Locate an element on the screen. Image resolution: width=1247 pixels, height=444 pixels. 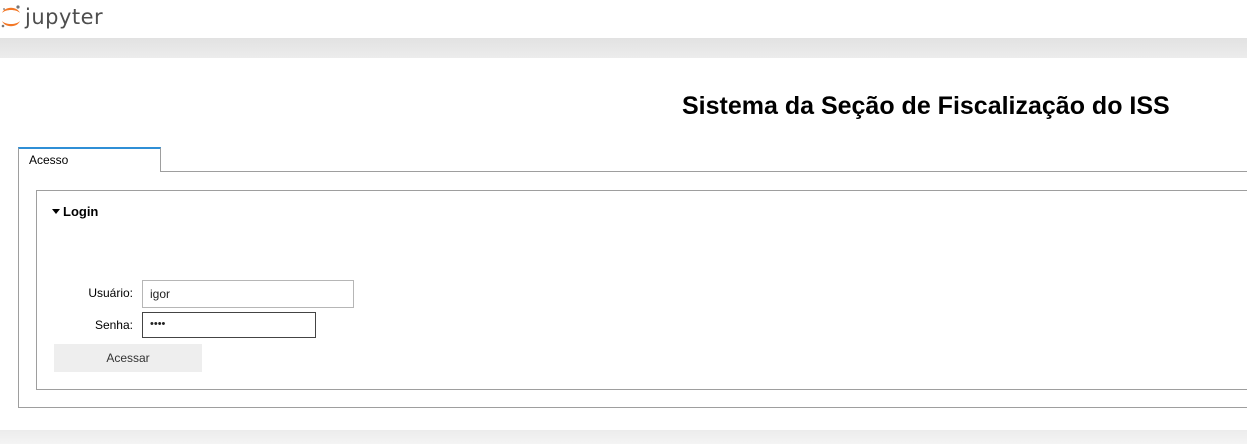
jupyter-logo: jupyter is located at coordinates (51, 17).